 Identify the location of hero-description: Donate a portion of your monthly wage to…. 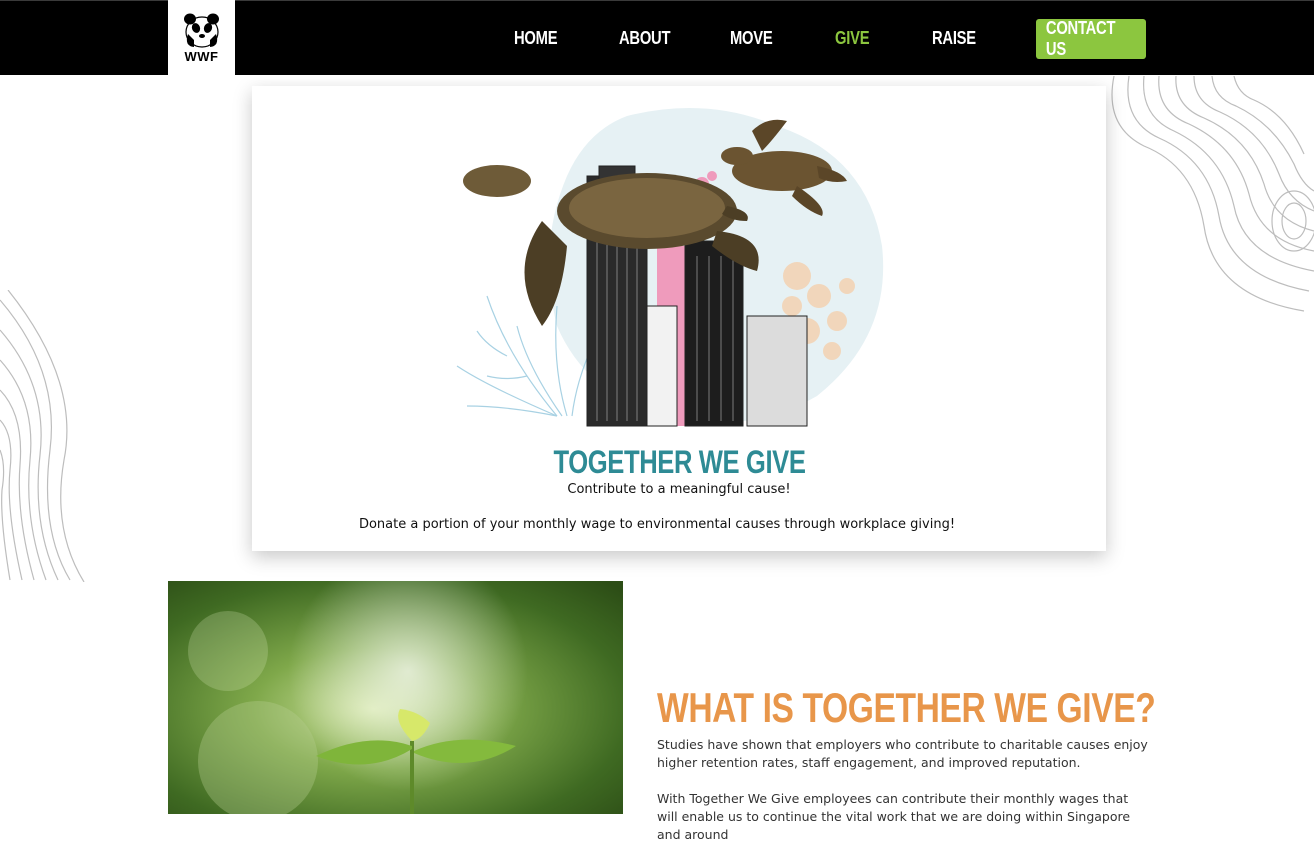
(657, 524).